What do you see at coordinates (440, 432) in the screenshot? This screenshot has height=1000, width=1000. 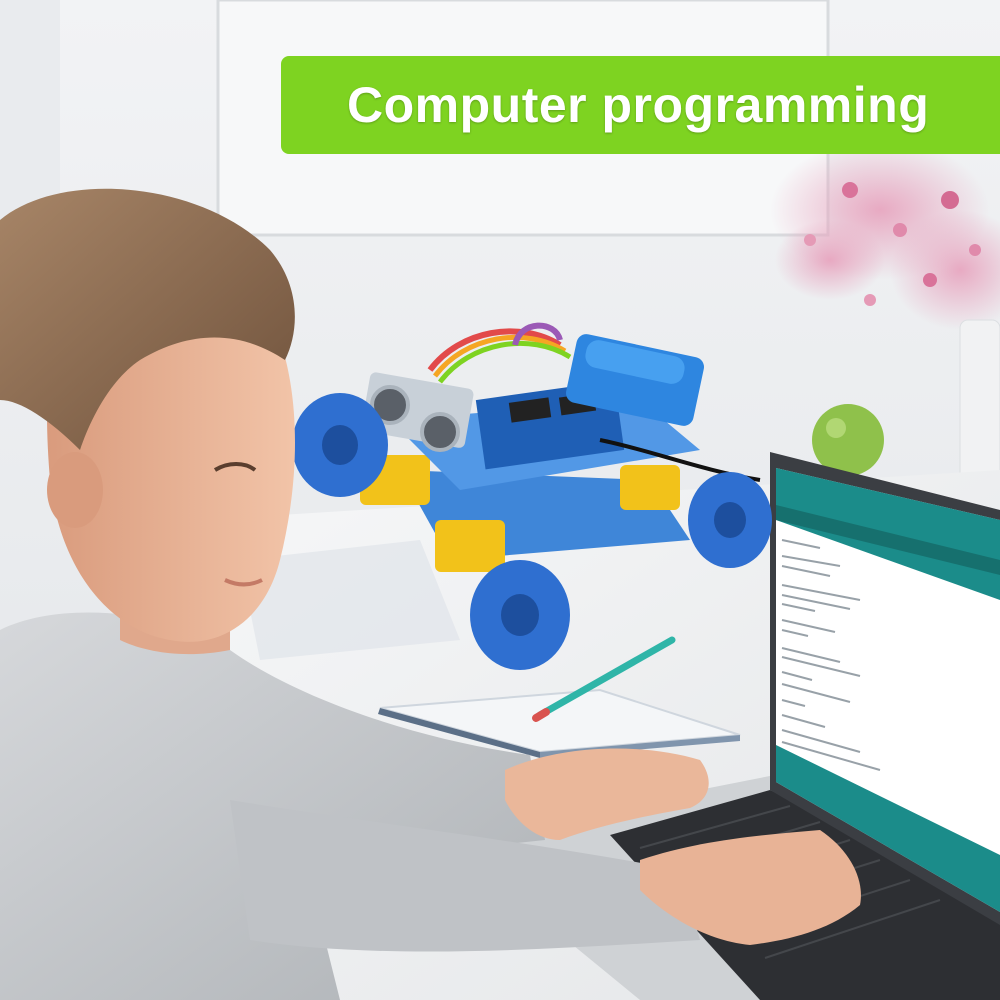 I see `sensor-eye-right` at bounding box center [440, 432].